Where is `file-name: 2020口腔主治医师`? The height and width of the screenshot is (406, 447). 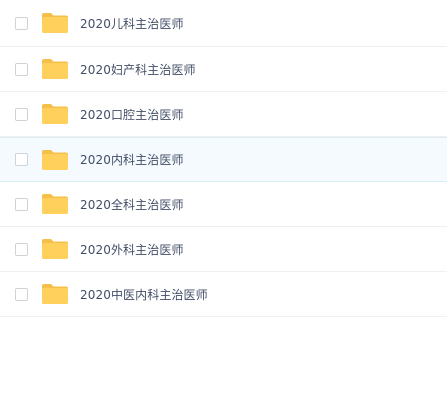
file-name: 2020口腔主治医师 is located at coordinates (132, 114).